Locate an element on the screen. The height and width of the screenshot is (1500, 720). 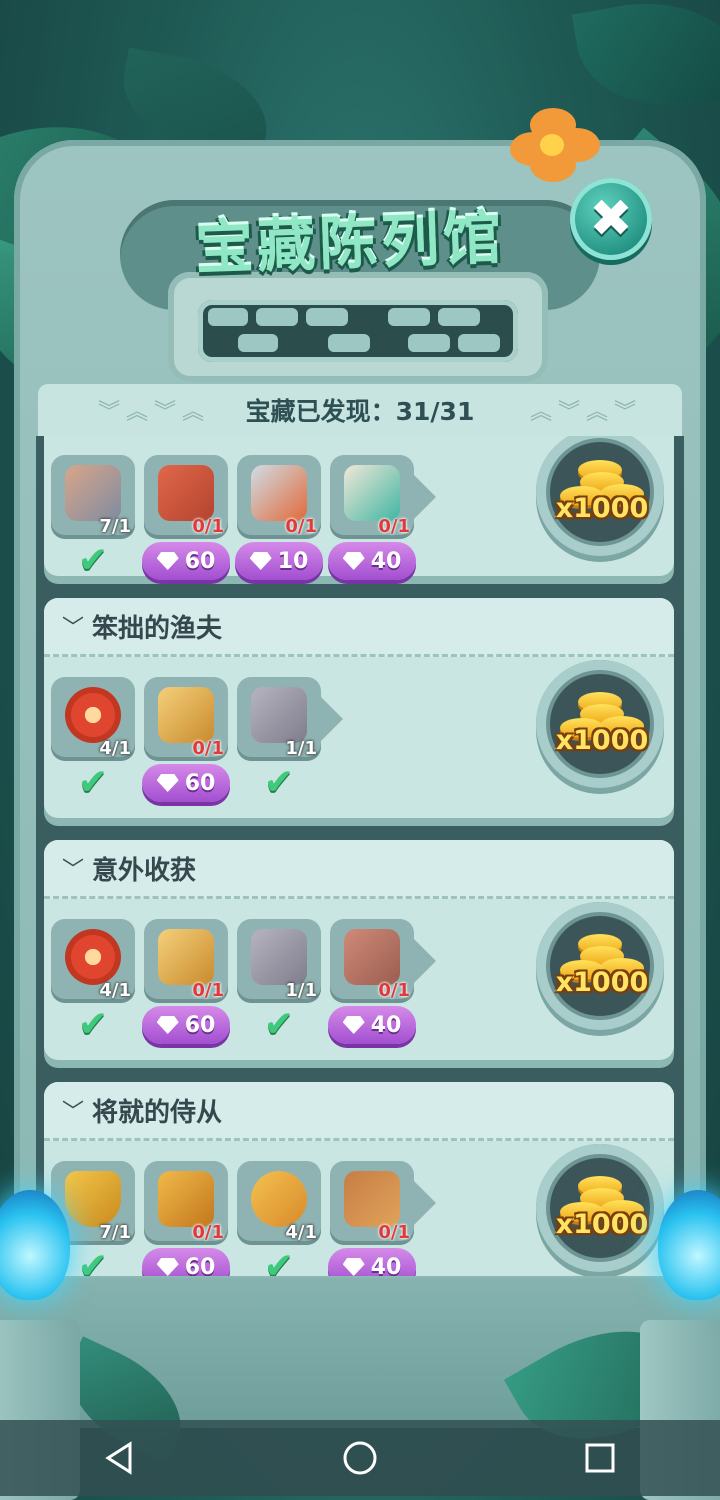
skull-necklace-icon: 0/1 is located at coordinates (383, 497).